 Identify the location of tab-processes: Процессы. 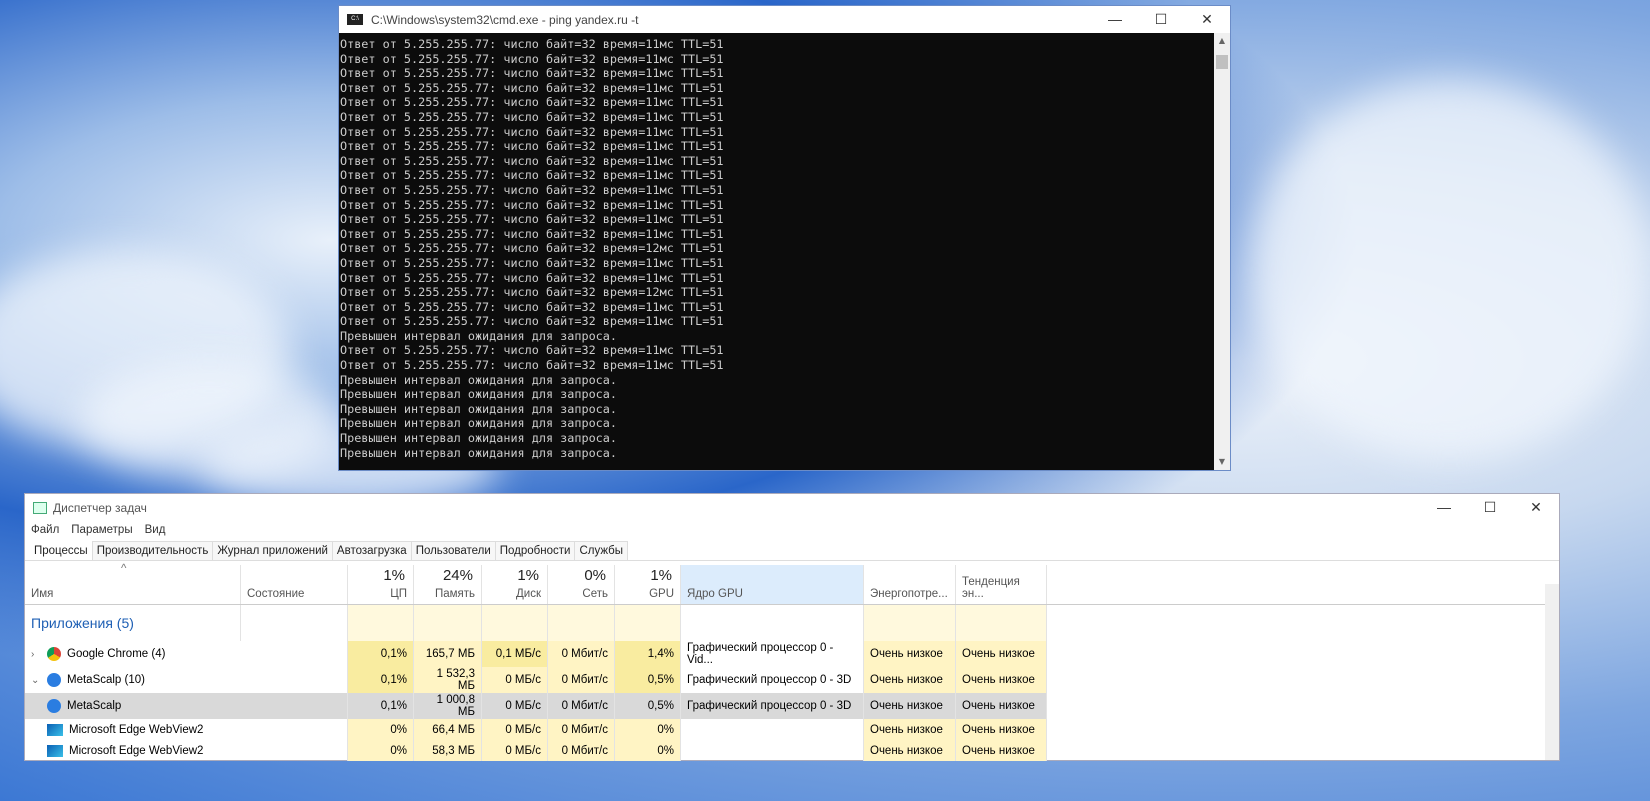
(61, 550).